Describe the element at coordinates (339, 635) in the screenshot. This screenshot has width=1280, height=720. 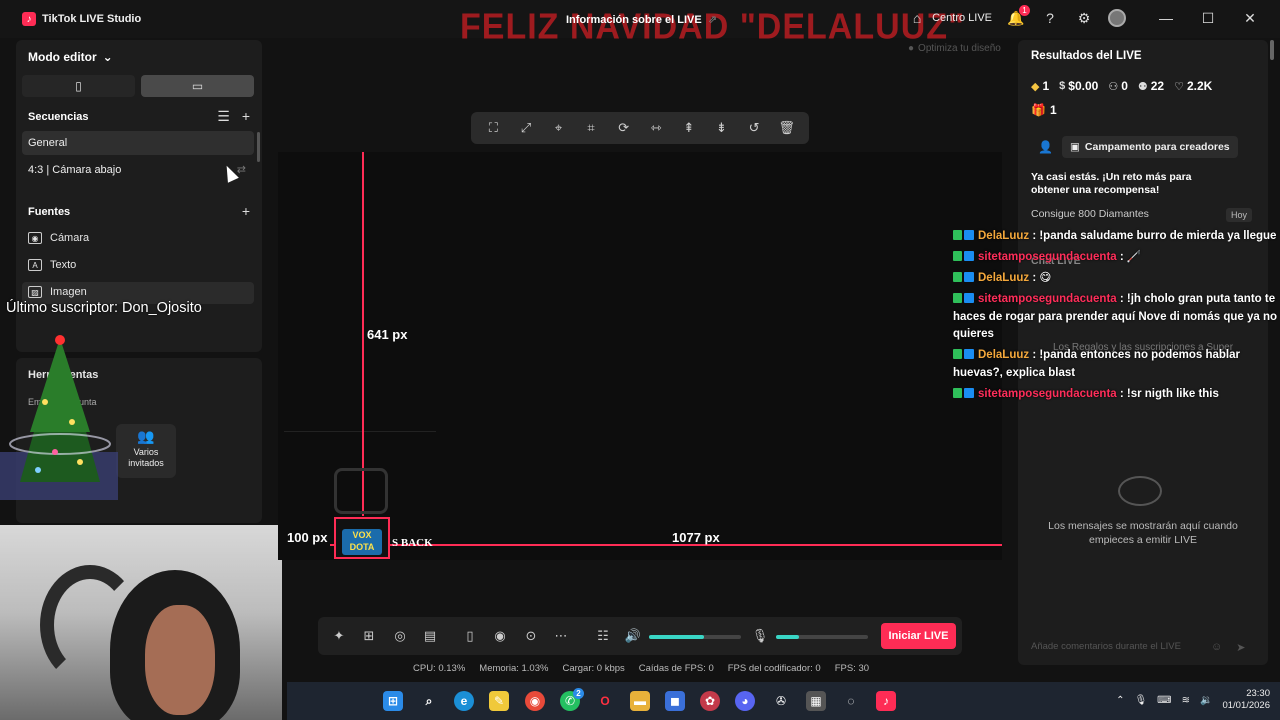
I see `magic-wand-icon: ✦` at that location.